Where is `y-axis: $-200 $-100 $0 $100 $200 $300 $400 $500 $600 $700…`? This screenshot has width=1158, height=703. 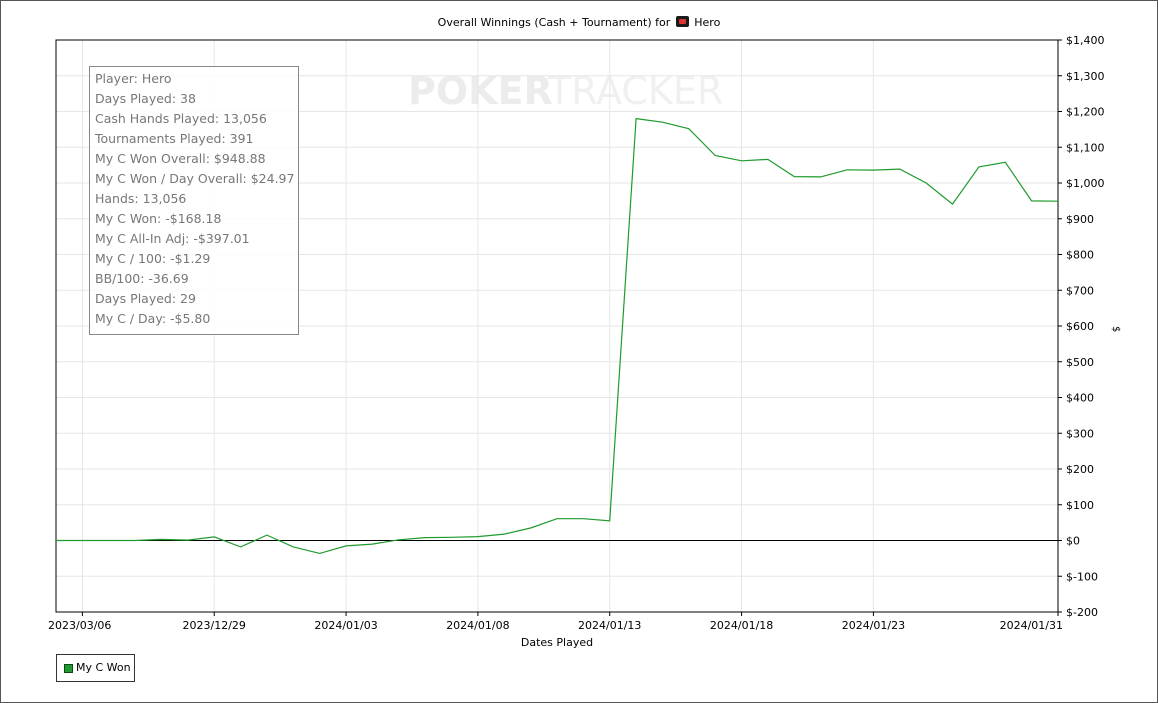
y-axis: $-200 $-100 $0 $100 $200 $300 $400 $500 $600 $700… is located at coordinates (1081, 326).